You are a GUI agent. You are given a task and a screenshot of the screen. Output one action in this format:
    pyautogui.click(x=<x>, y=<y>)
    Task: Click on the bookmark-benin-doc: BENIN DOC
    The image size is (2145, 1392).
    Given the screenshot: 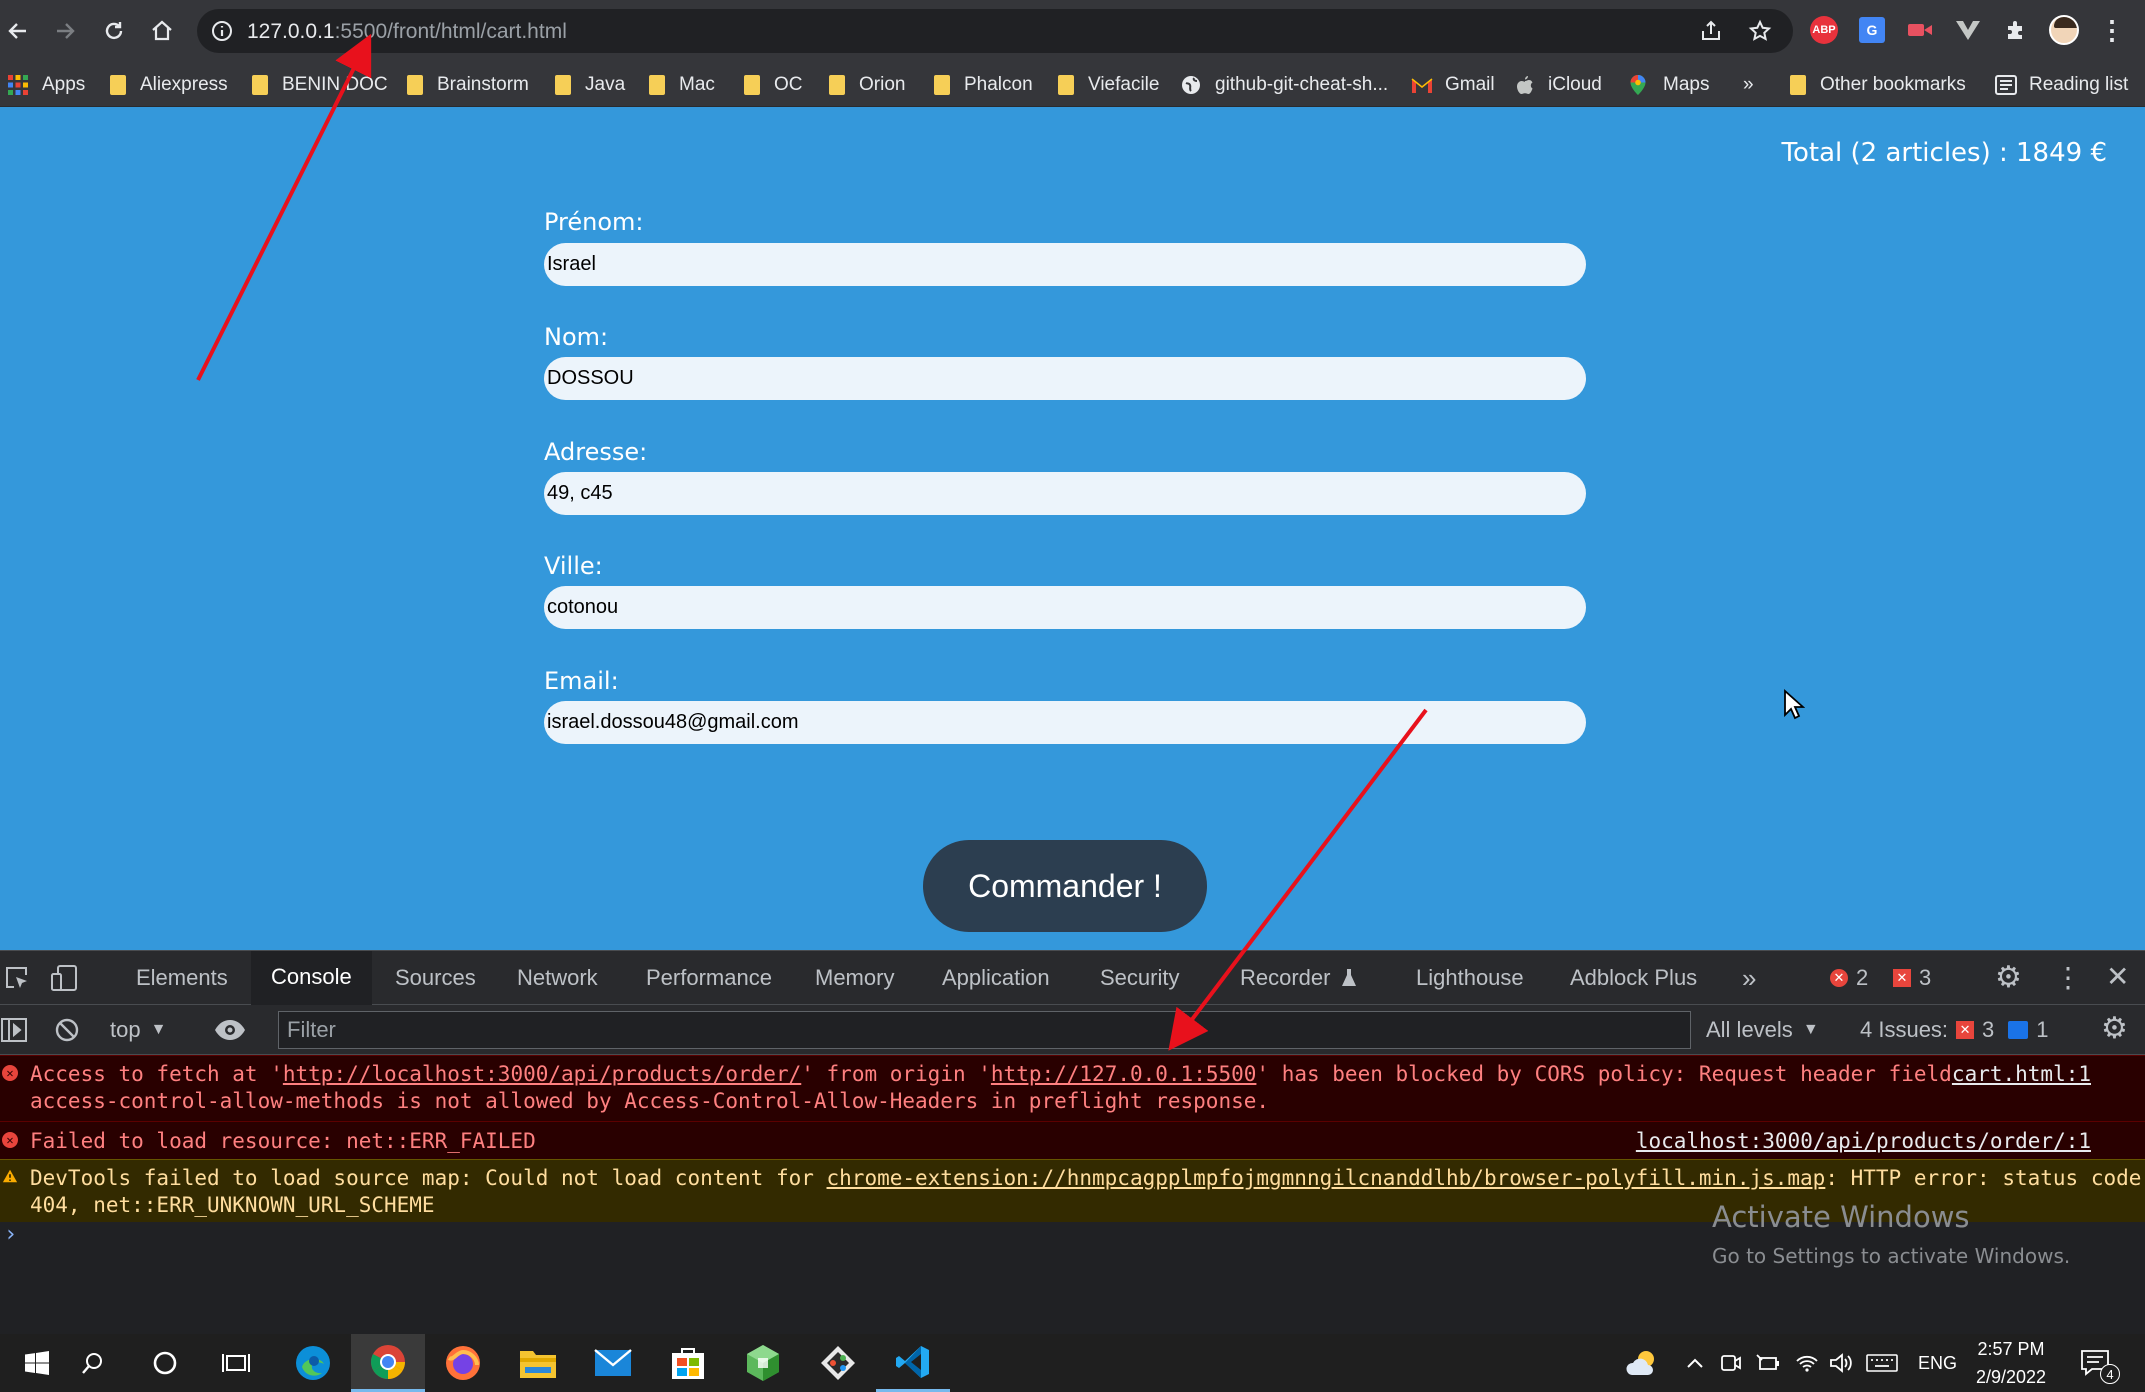 What is the action you would take?
    pyautogui.click(x=320, y=85)
    